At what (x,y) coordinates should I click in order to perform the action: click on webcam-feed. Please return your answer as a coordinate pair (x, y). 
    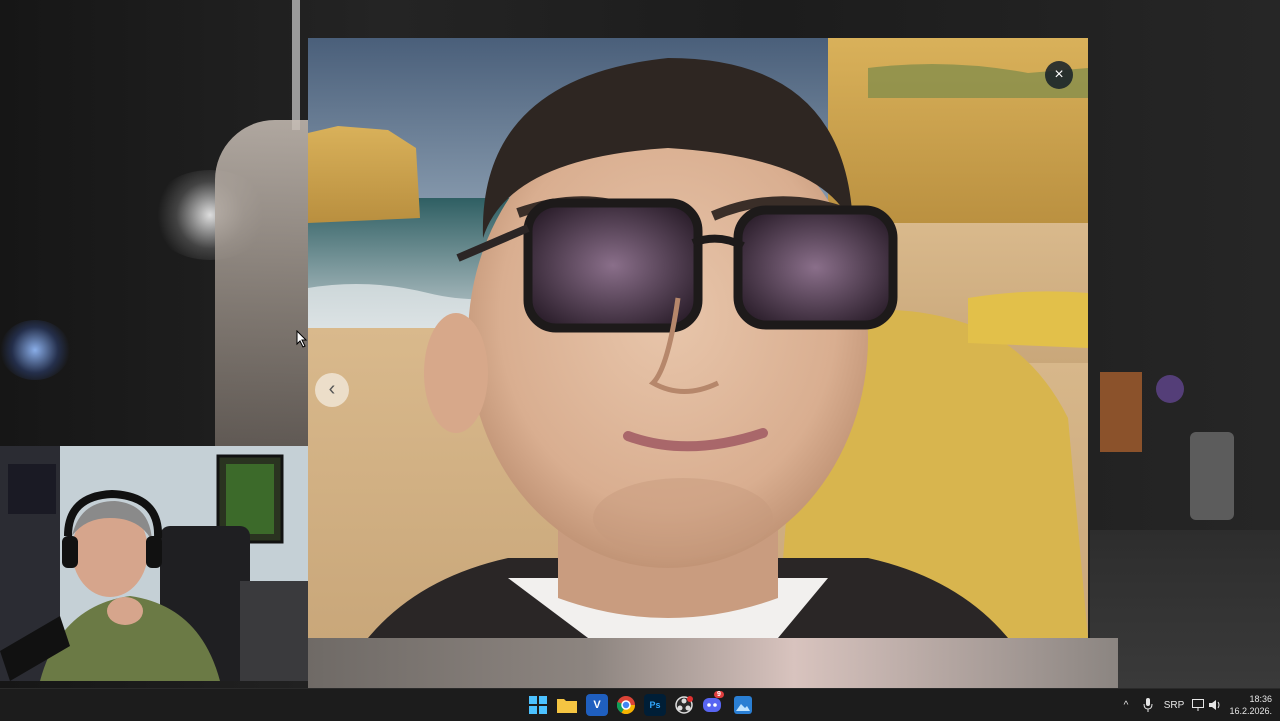
    Looking at the image, I should click on (154, 563).